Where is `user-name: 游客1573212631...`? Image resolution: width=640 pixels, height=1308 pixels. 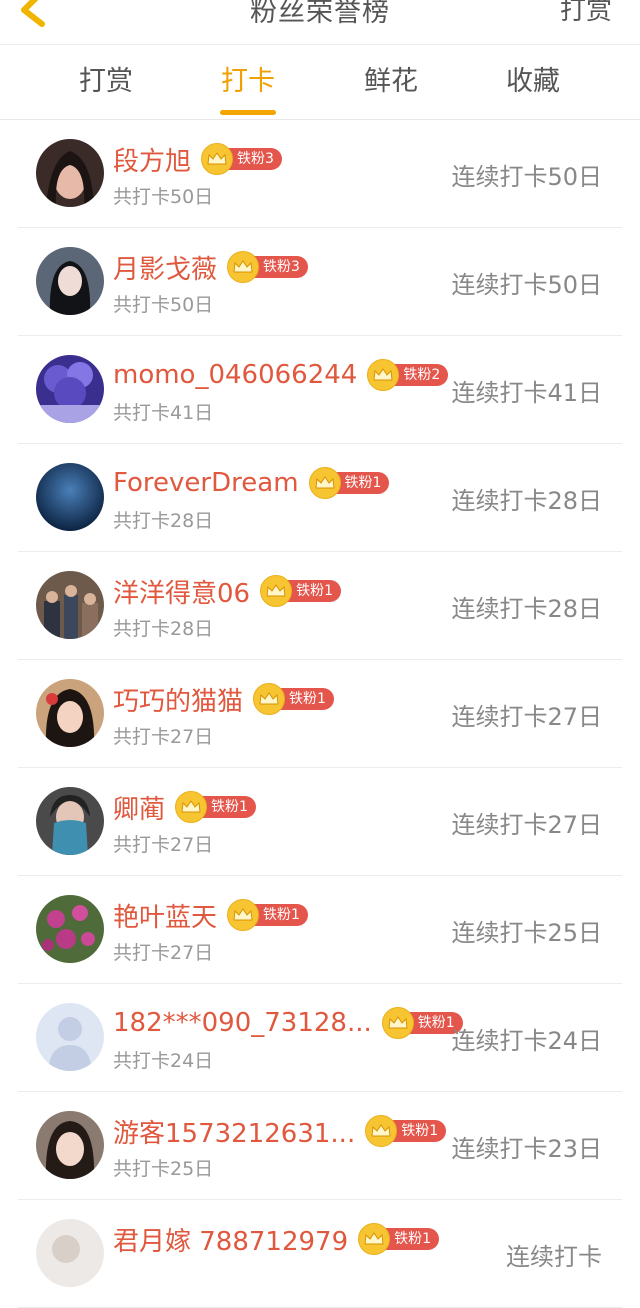
user-name: 游客1573212631... is located at coordinates (234, 1131).